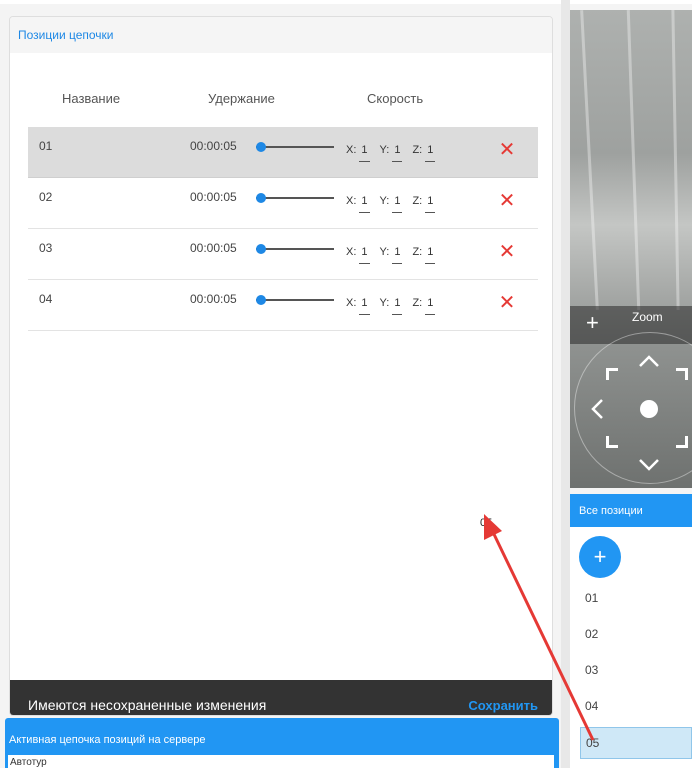 Image resolution: width=692 pixels, height=768 pixels. I want to click on ptz-joystick-handle, so click(649, 409).